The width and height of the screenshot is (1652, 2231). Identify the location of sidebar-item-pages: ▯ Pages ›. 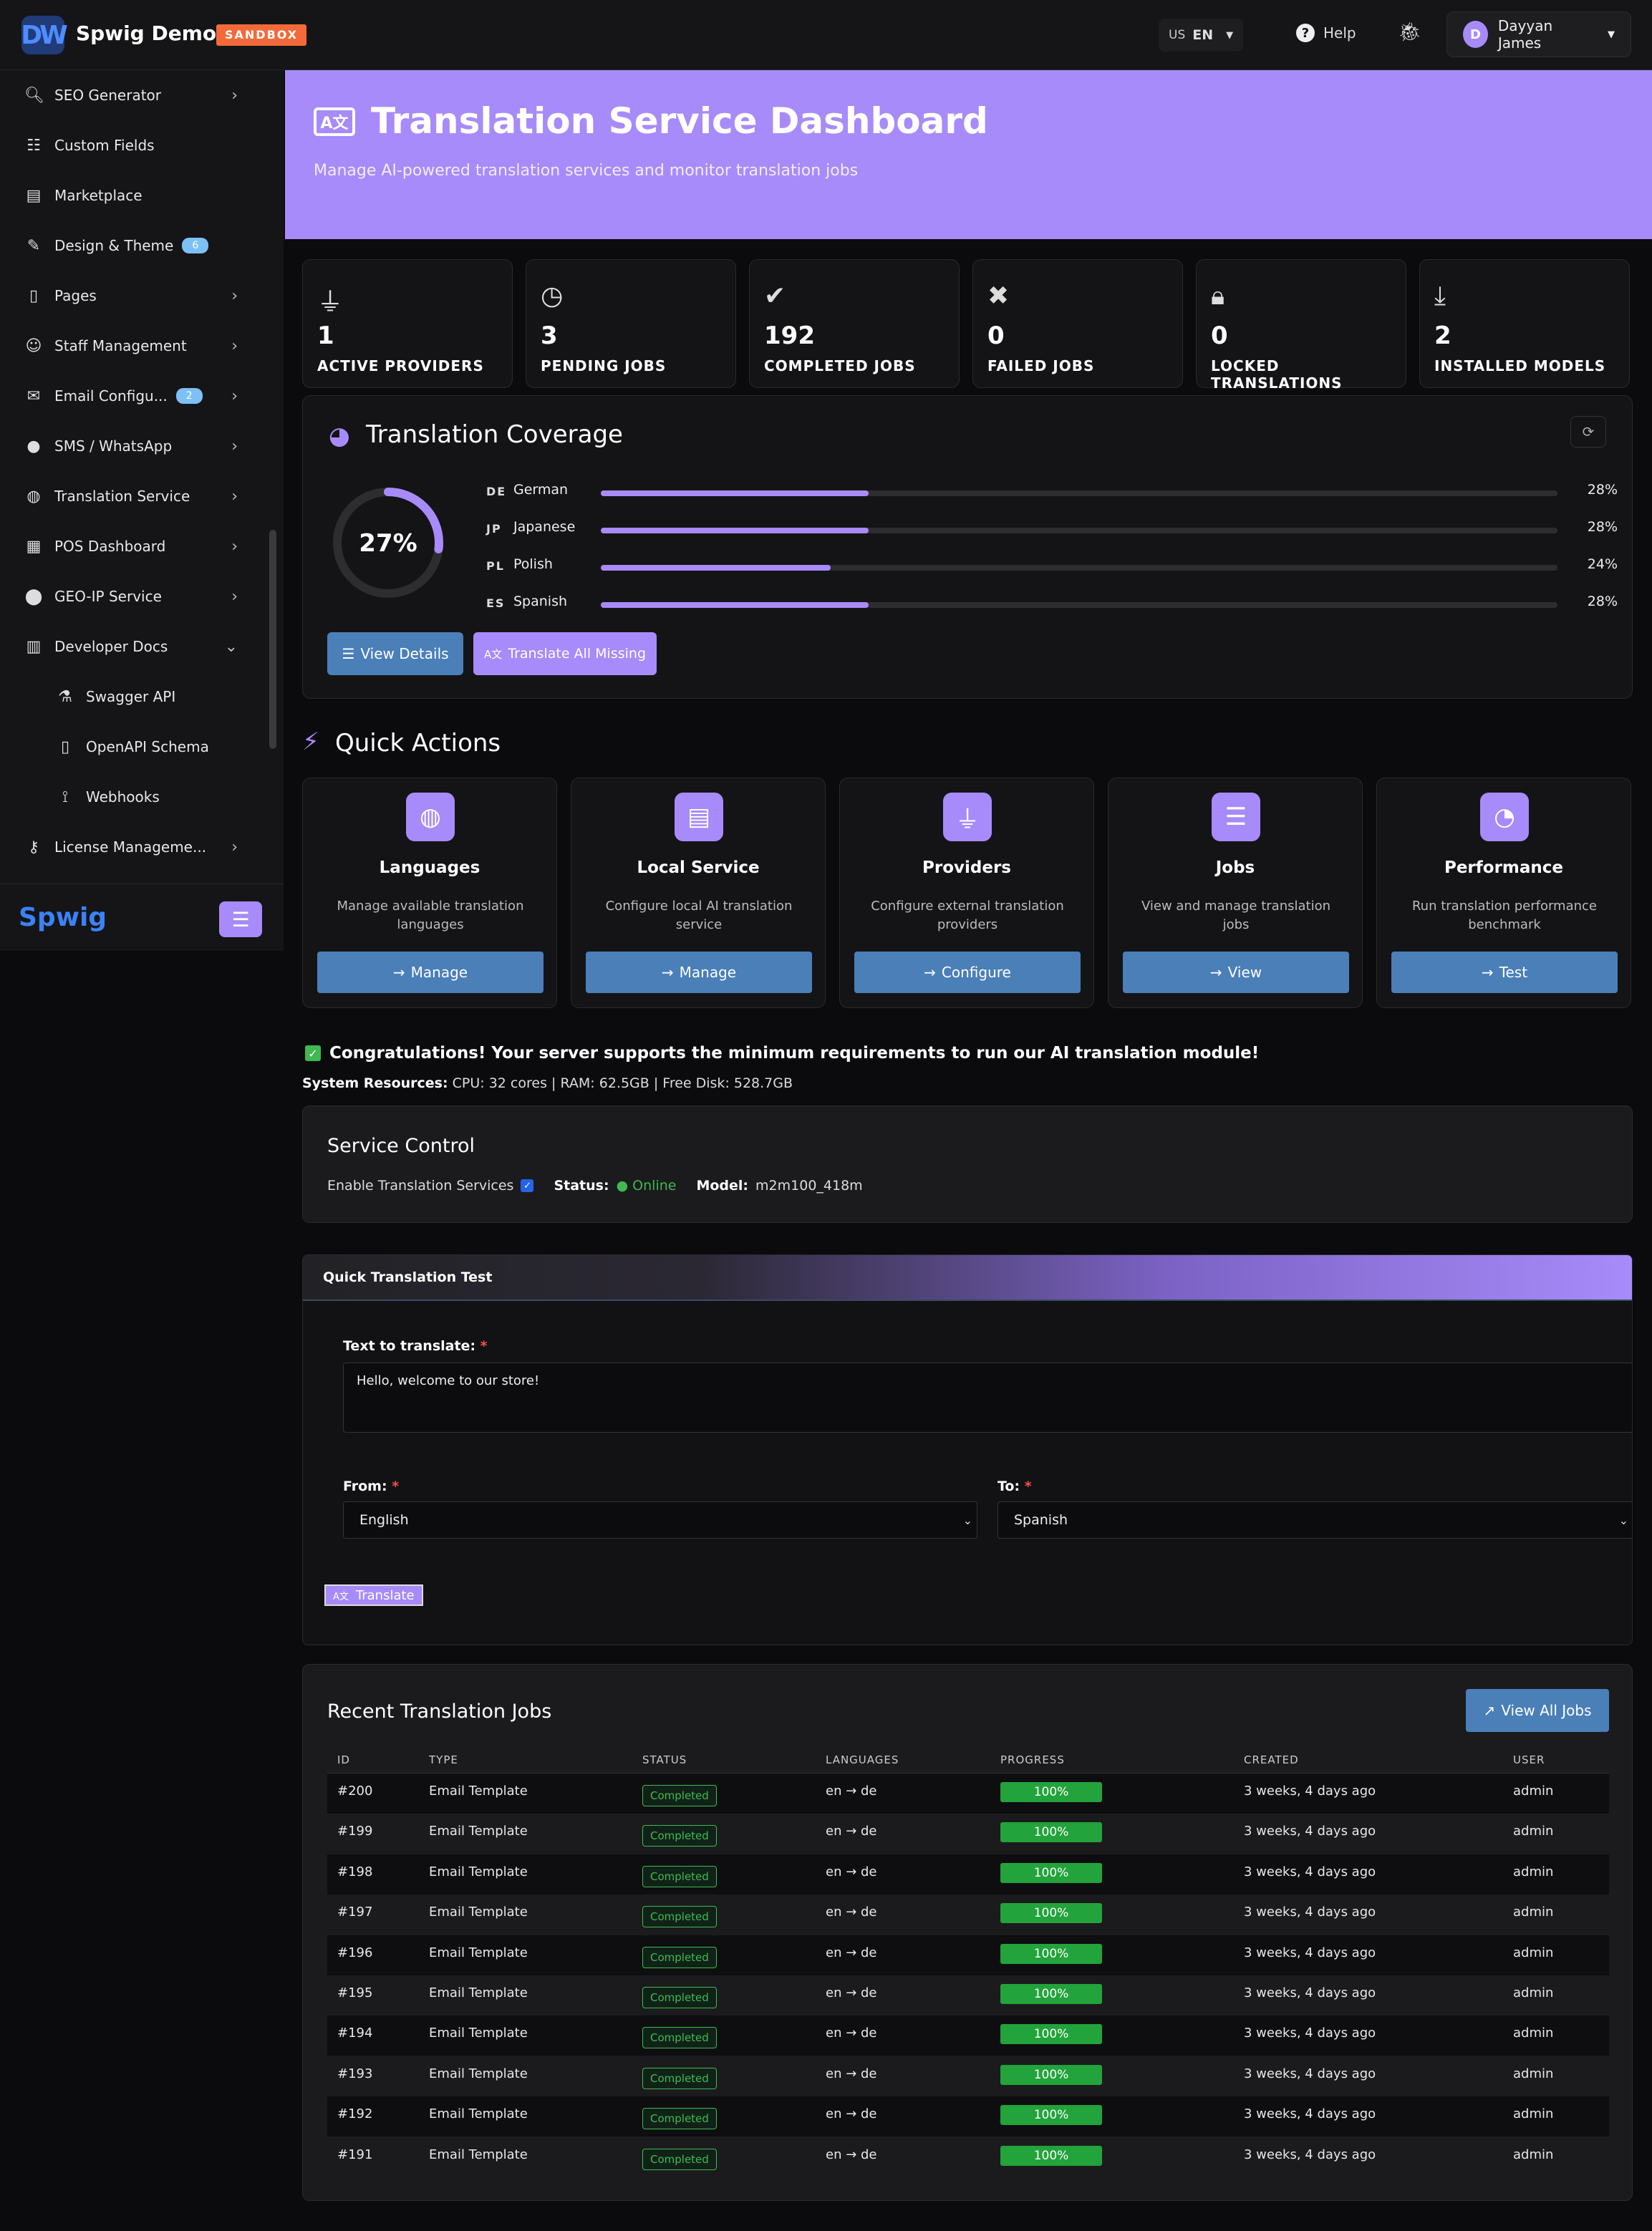
(133, 296).